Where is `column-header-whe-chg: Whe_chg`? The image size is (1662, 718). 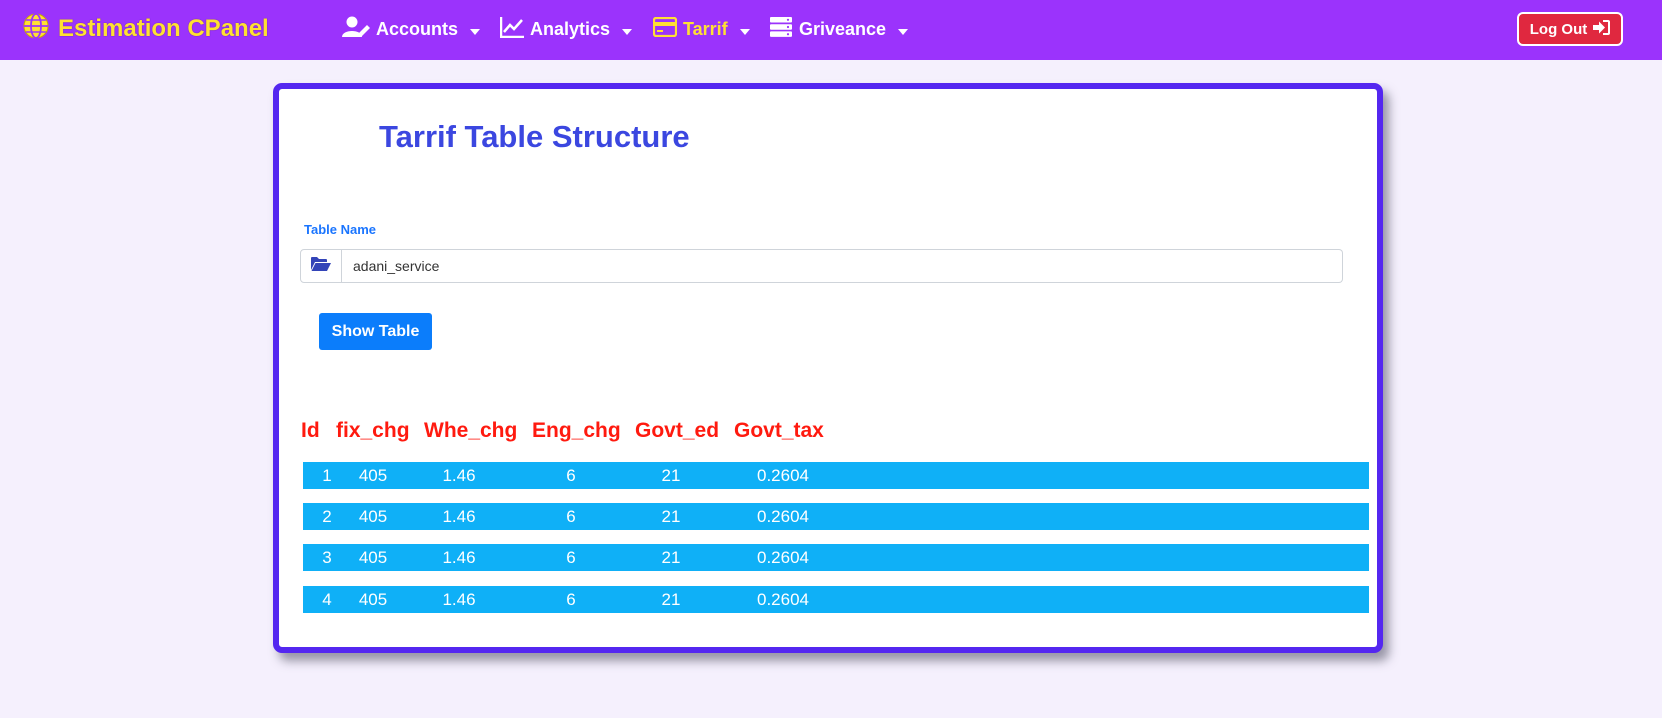
column-header-whe-chg: Whe_chg is located at coordinates (471, 430).